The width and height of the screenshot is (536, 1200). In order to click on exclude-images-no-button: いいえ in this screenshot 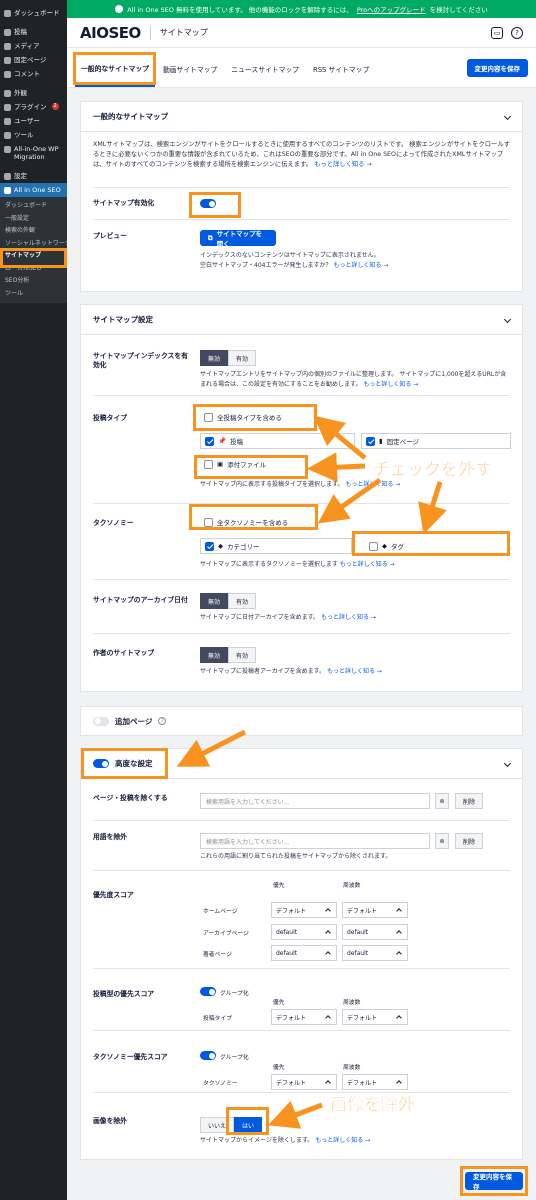, I will do `click(217, 1125)`.